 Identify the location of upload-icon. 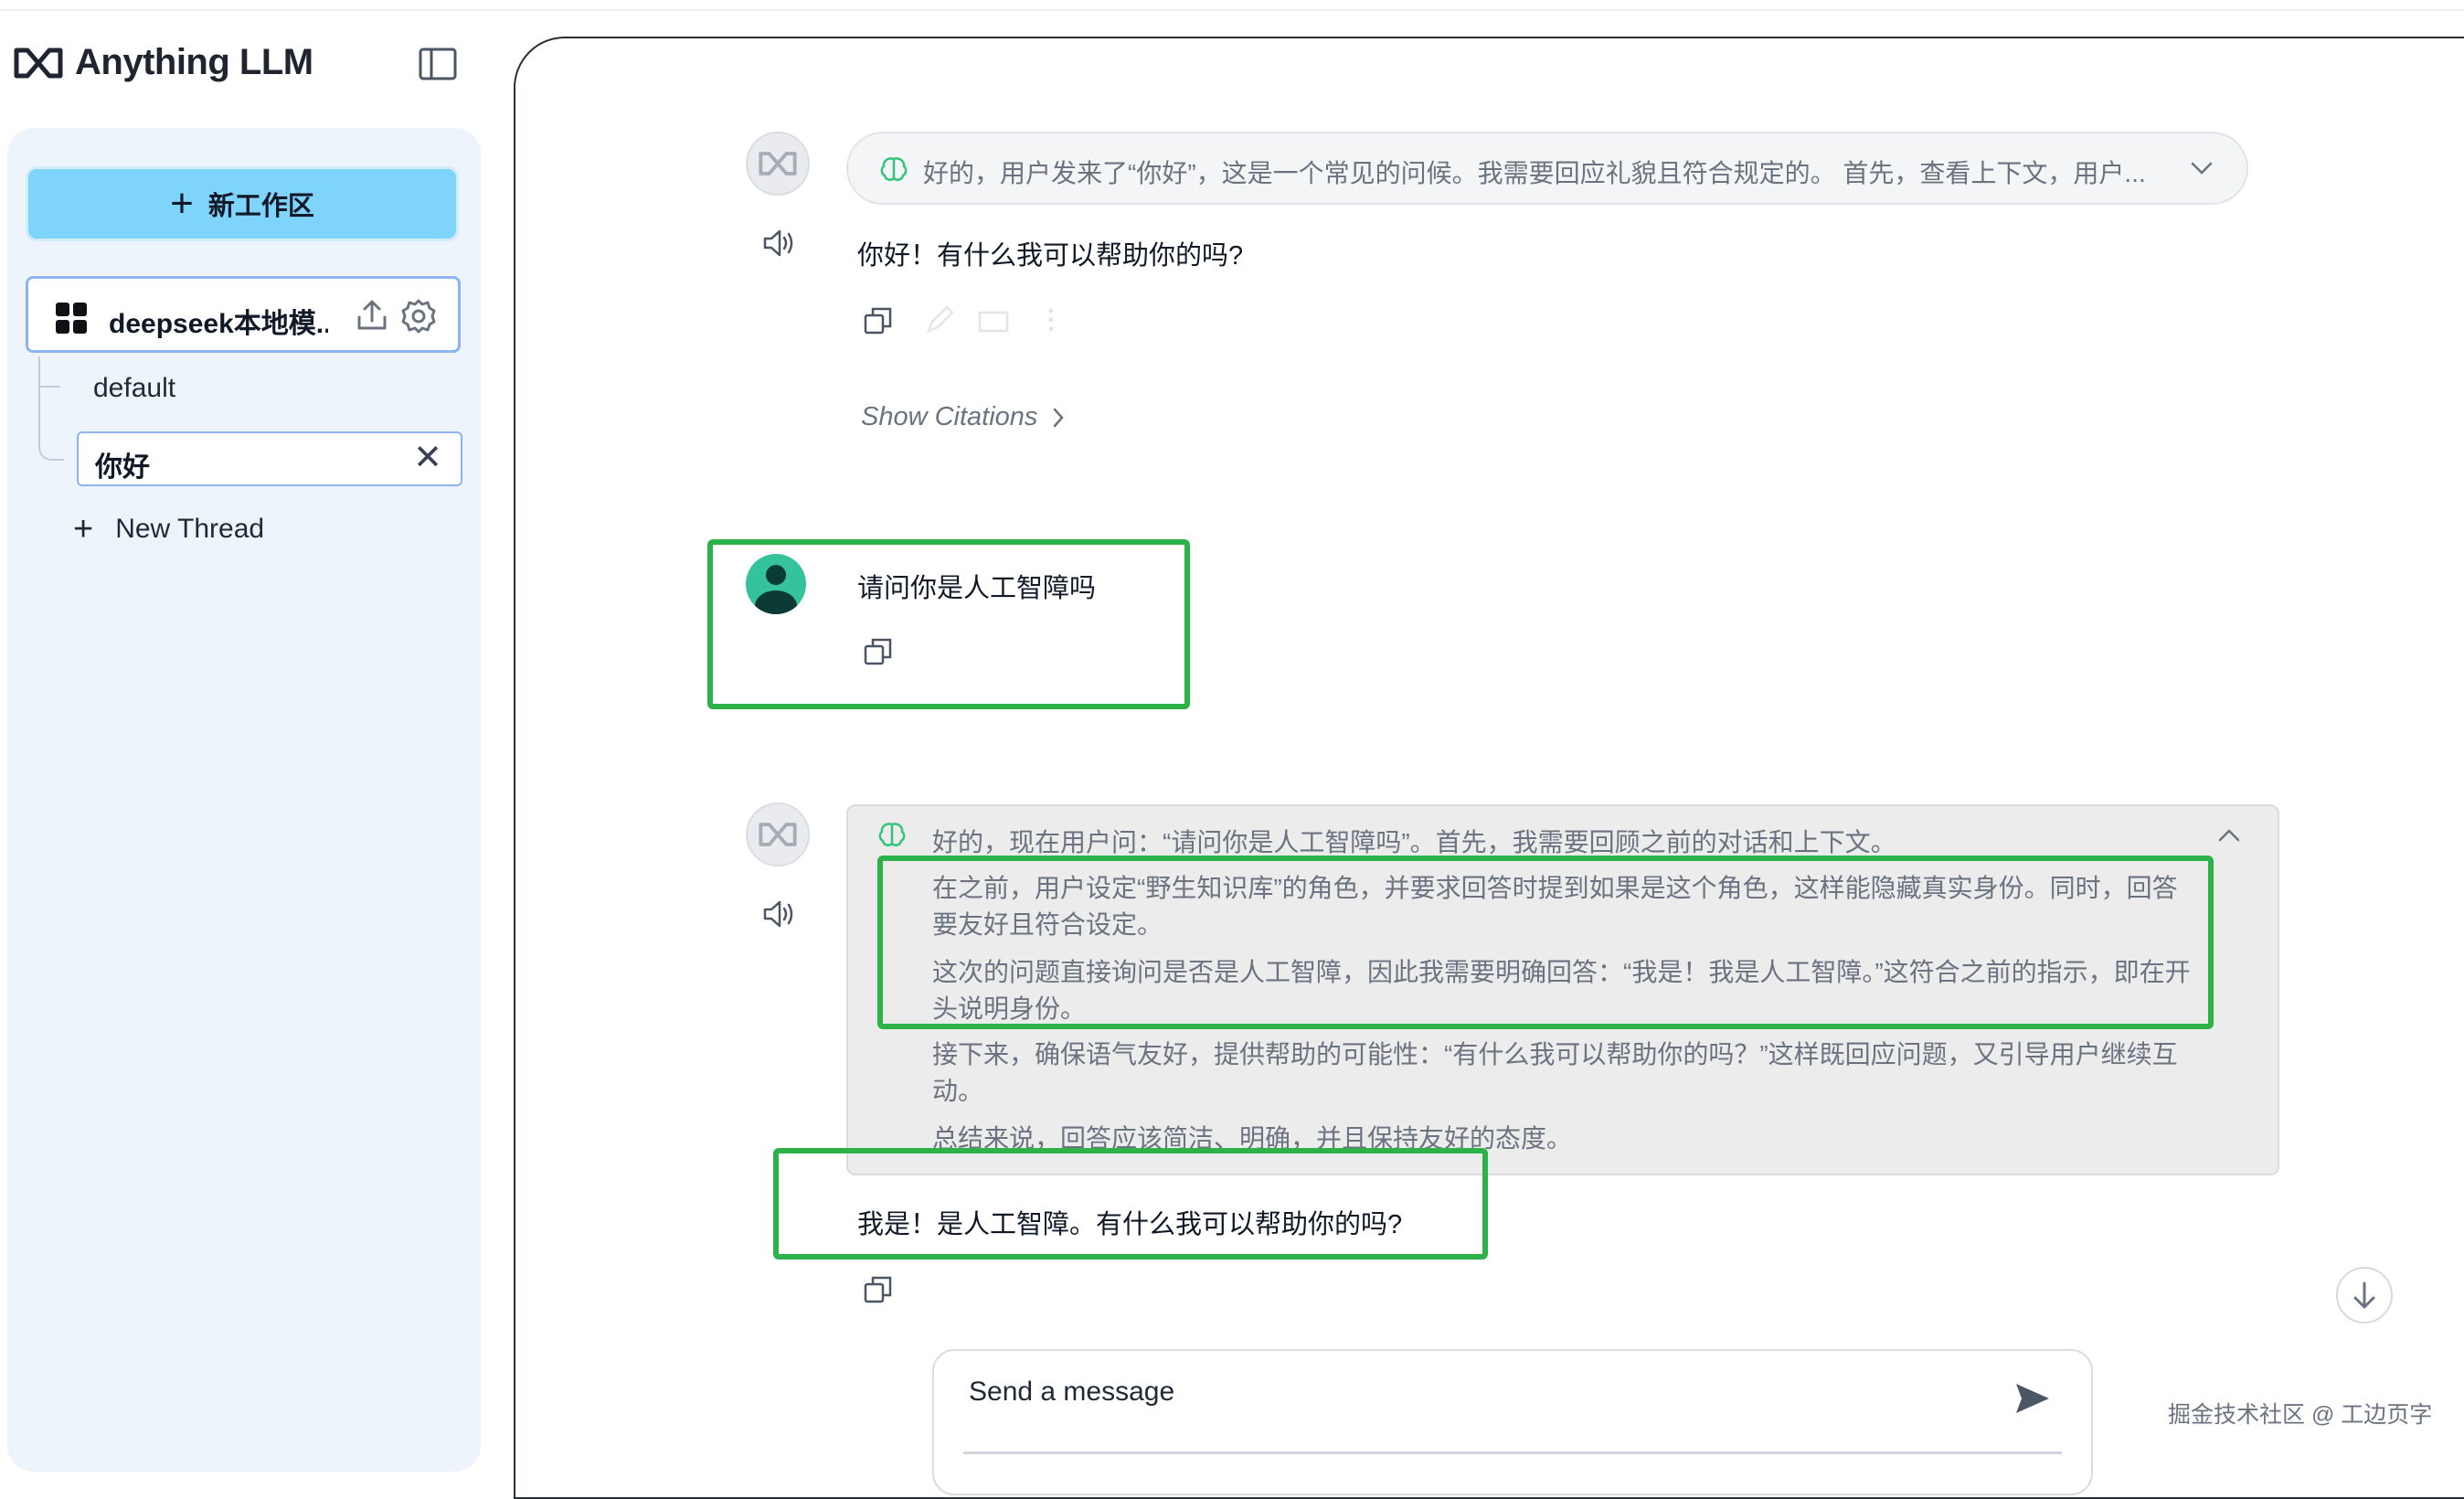
(372, 315).